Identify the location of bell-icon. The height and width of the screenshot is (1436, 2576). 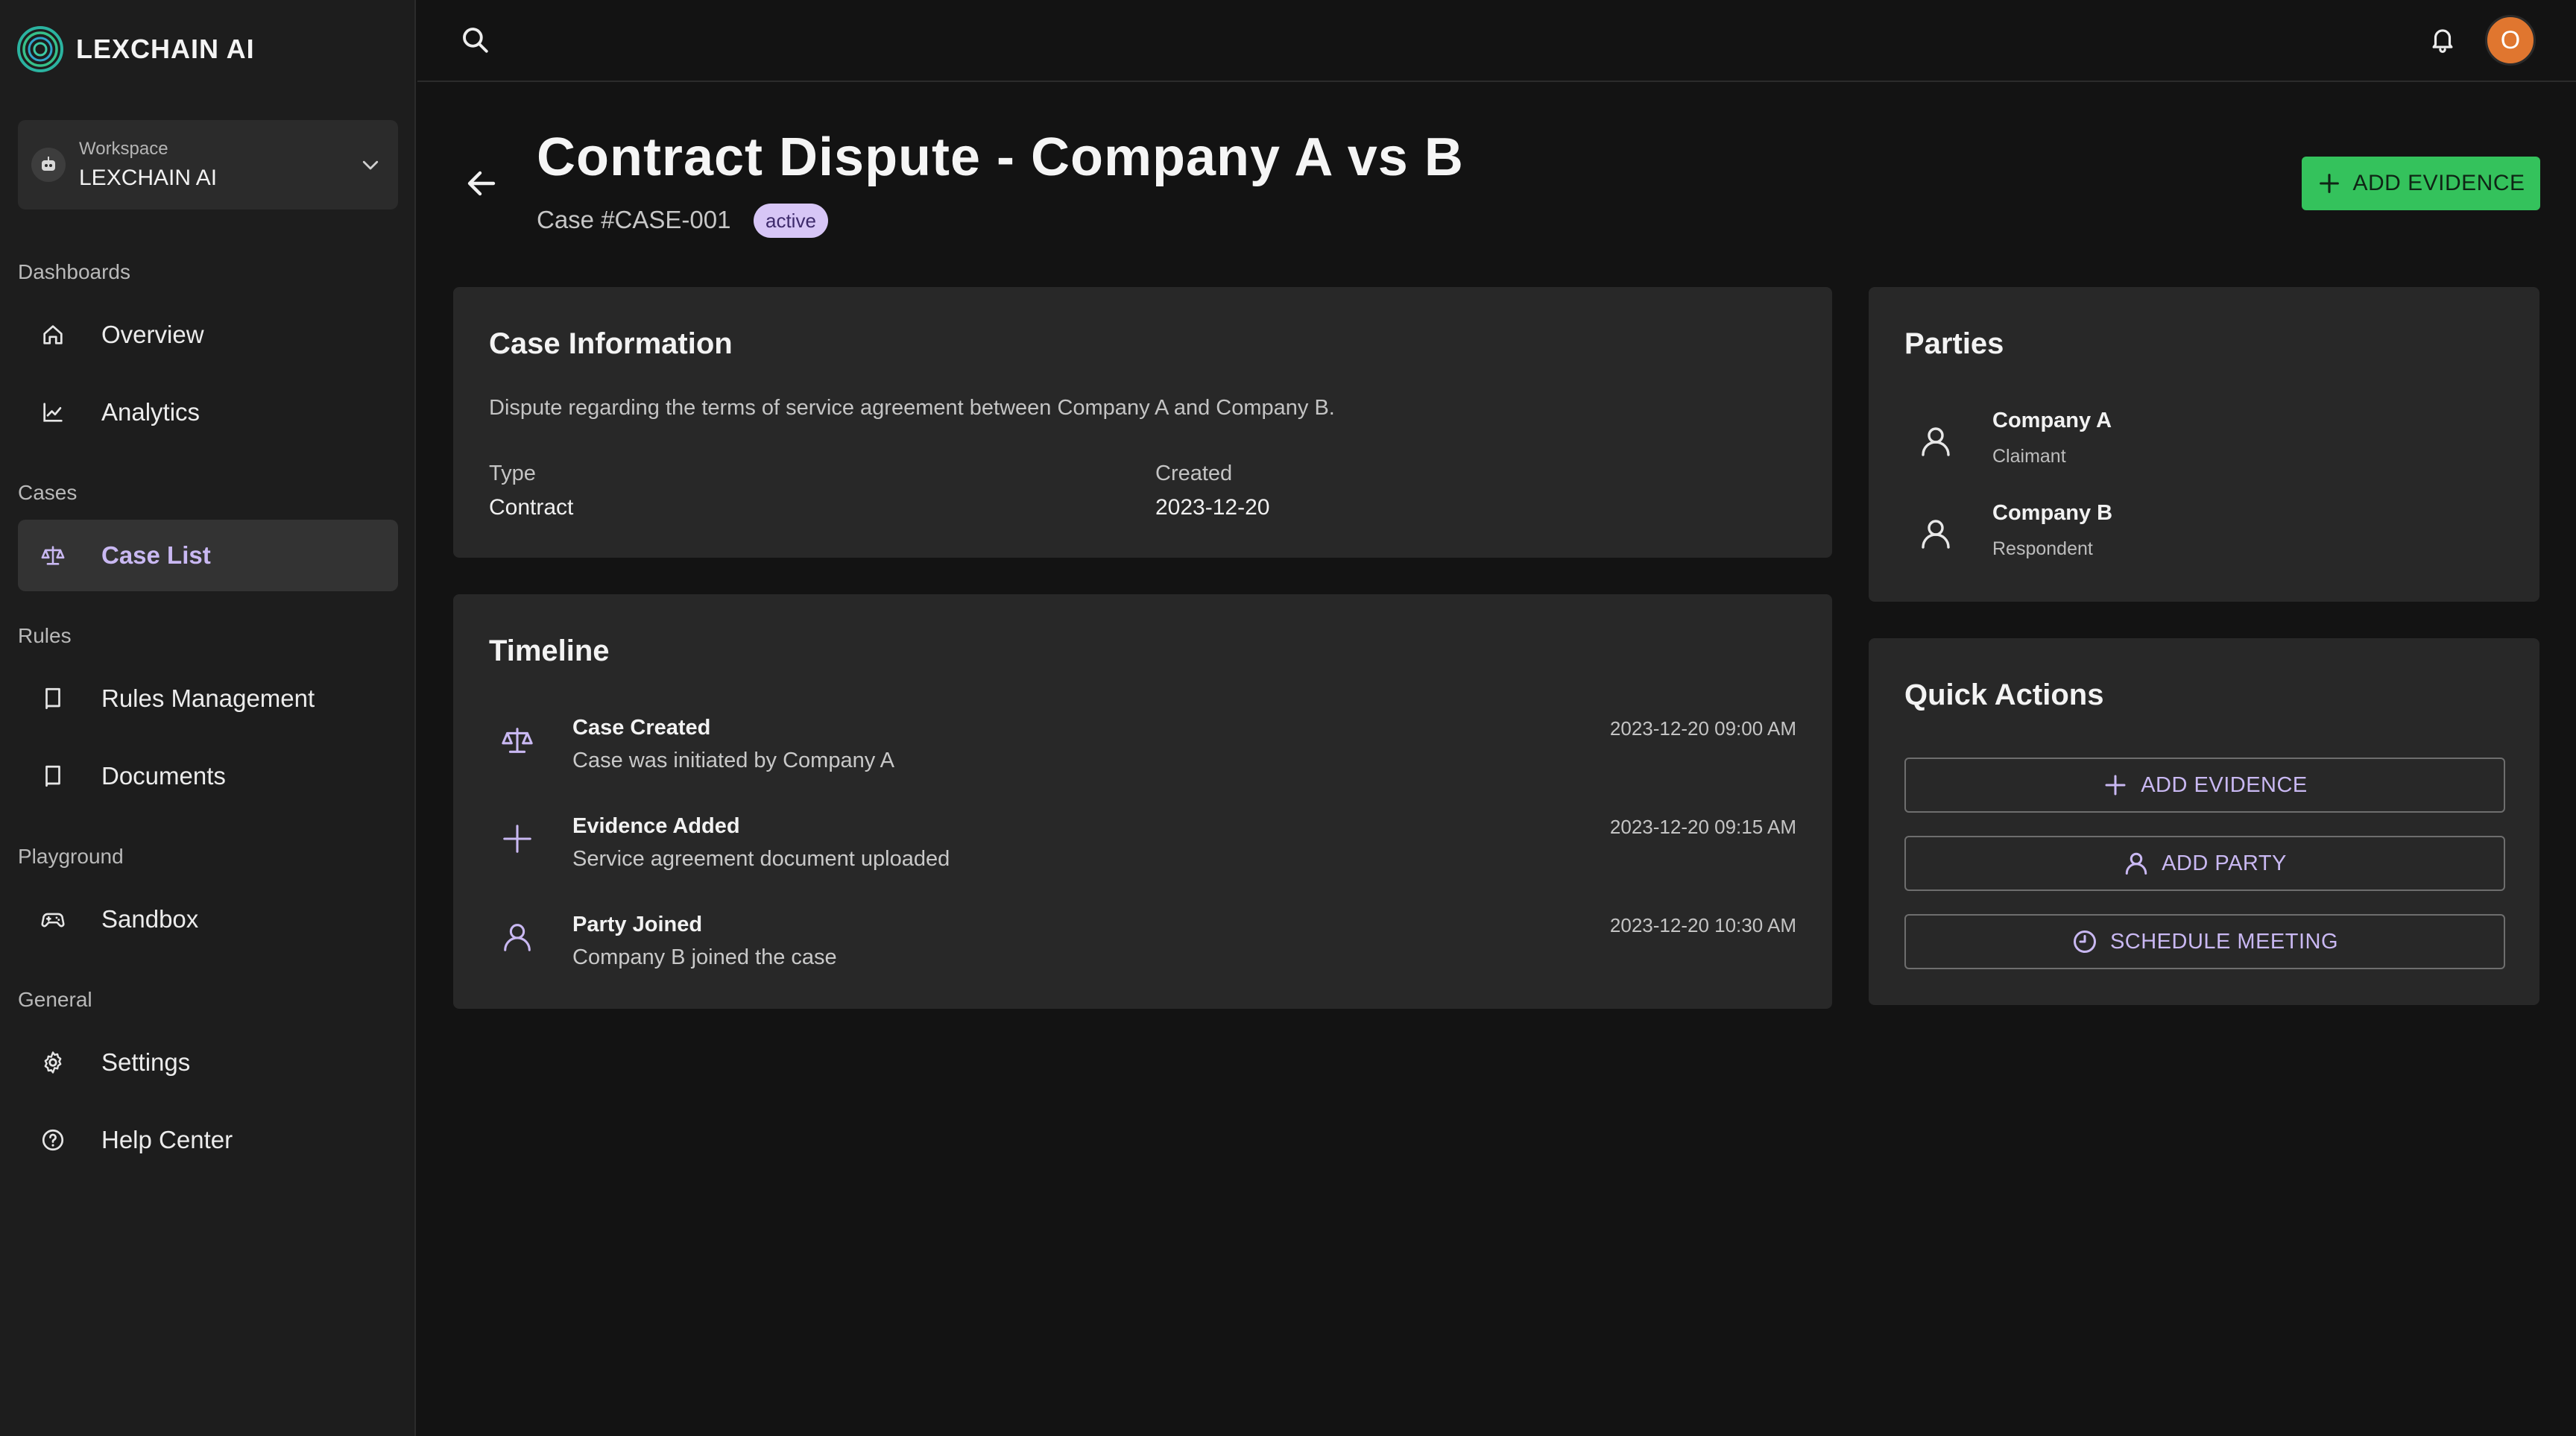
(2442, 39).